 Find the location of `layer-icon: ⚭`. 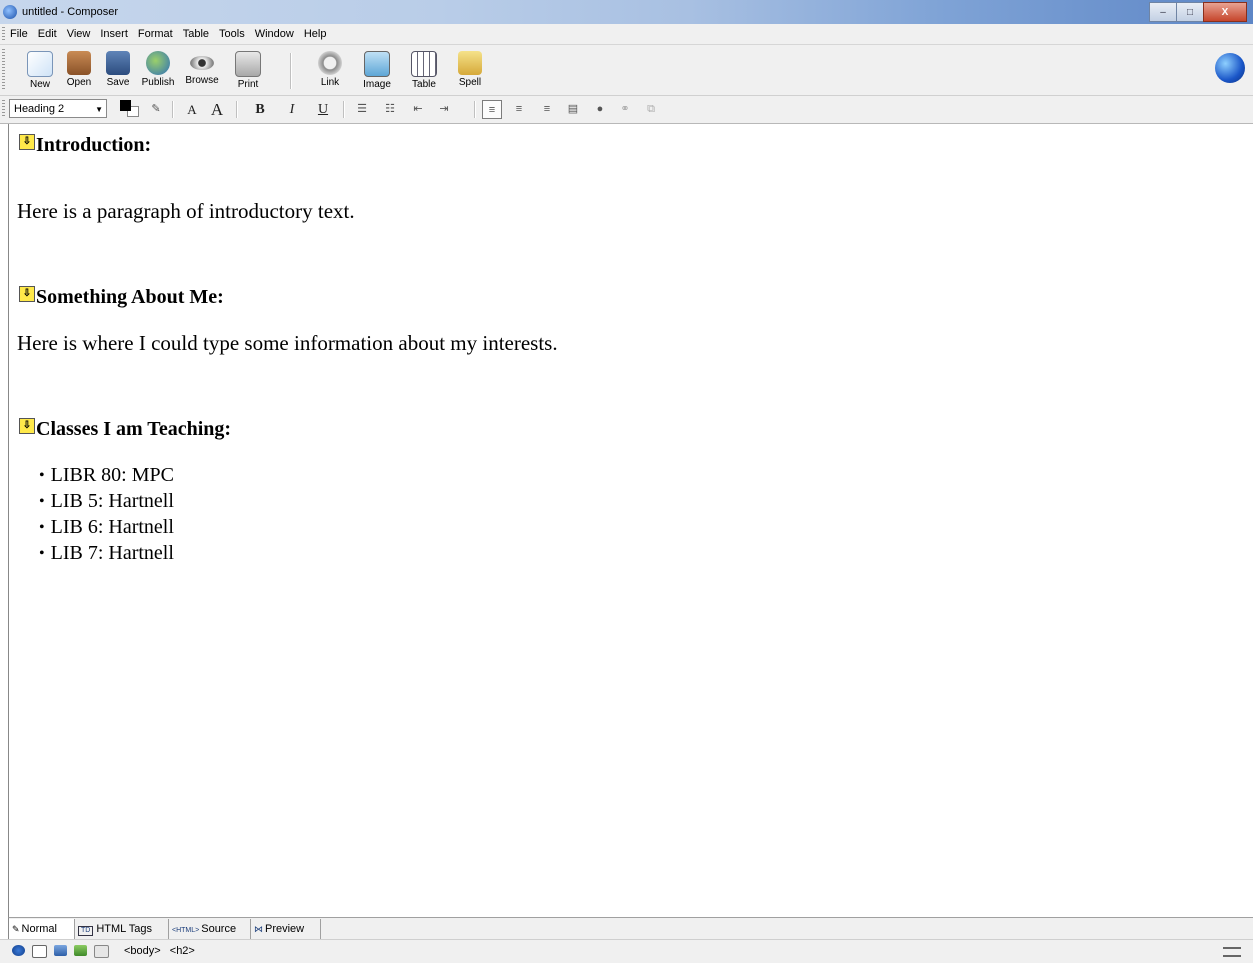

layer-icon: ⚭ is located at coordinates (625, 109).